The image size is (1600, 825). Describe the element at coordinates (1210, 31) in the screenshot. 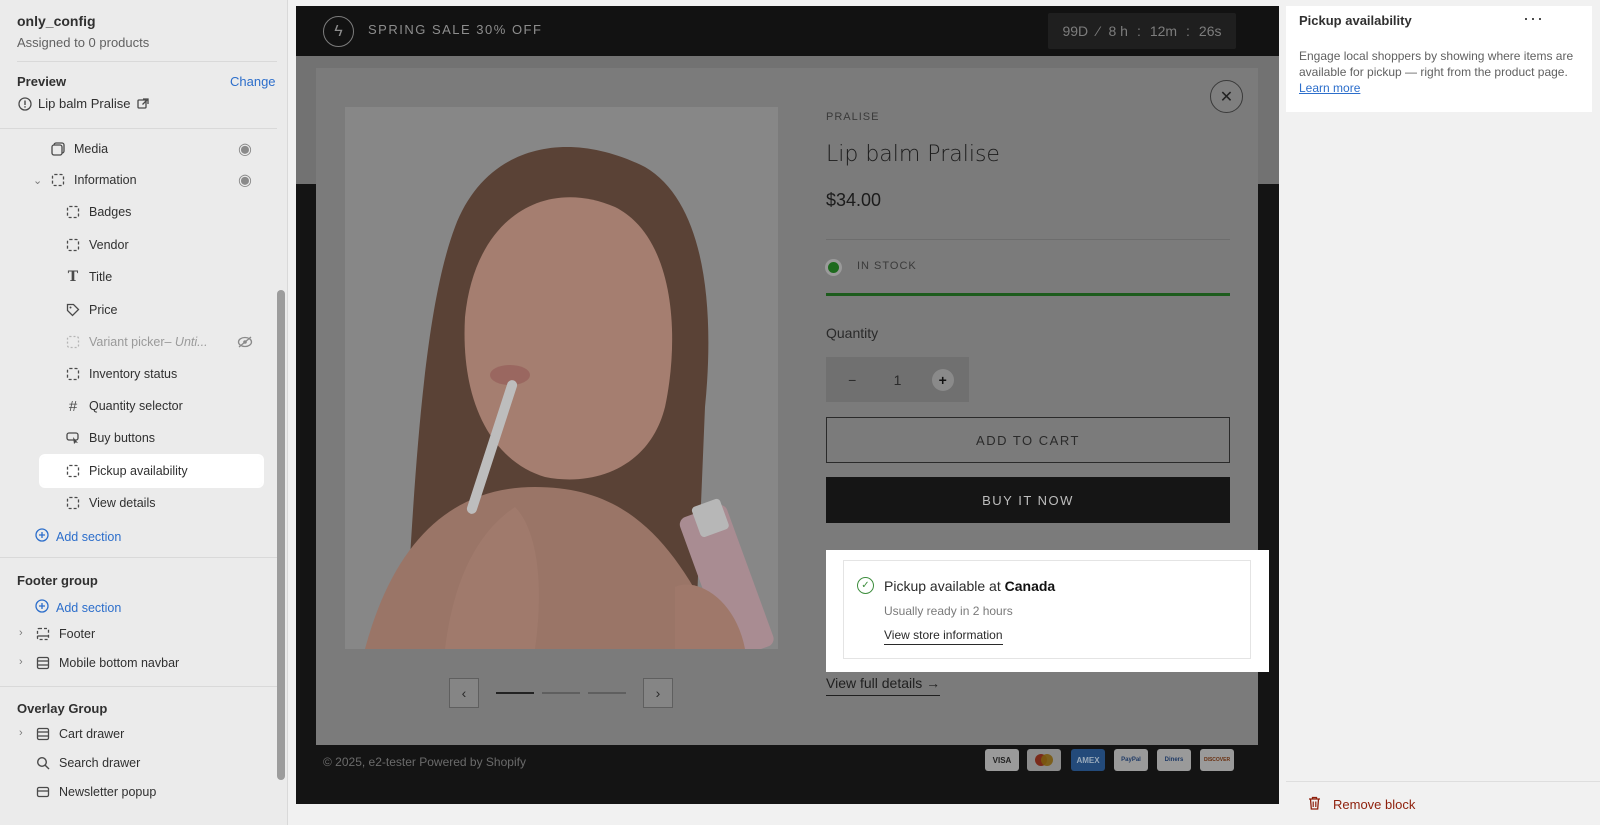

I see `countdown-seconds: 26s` at that location.